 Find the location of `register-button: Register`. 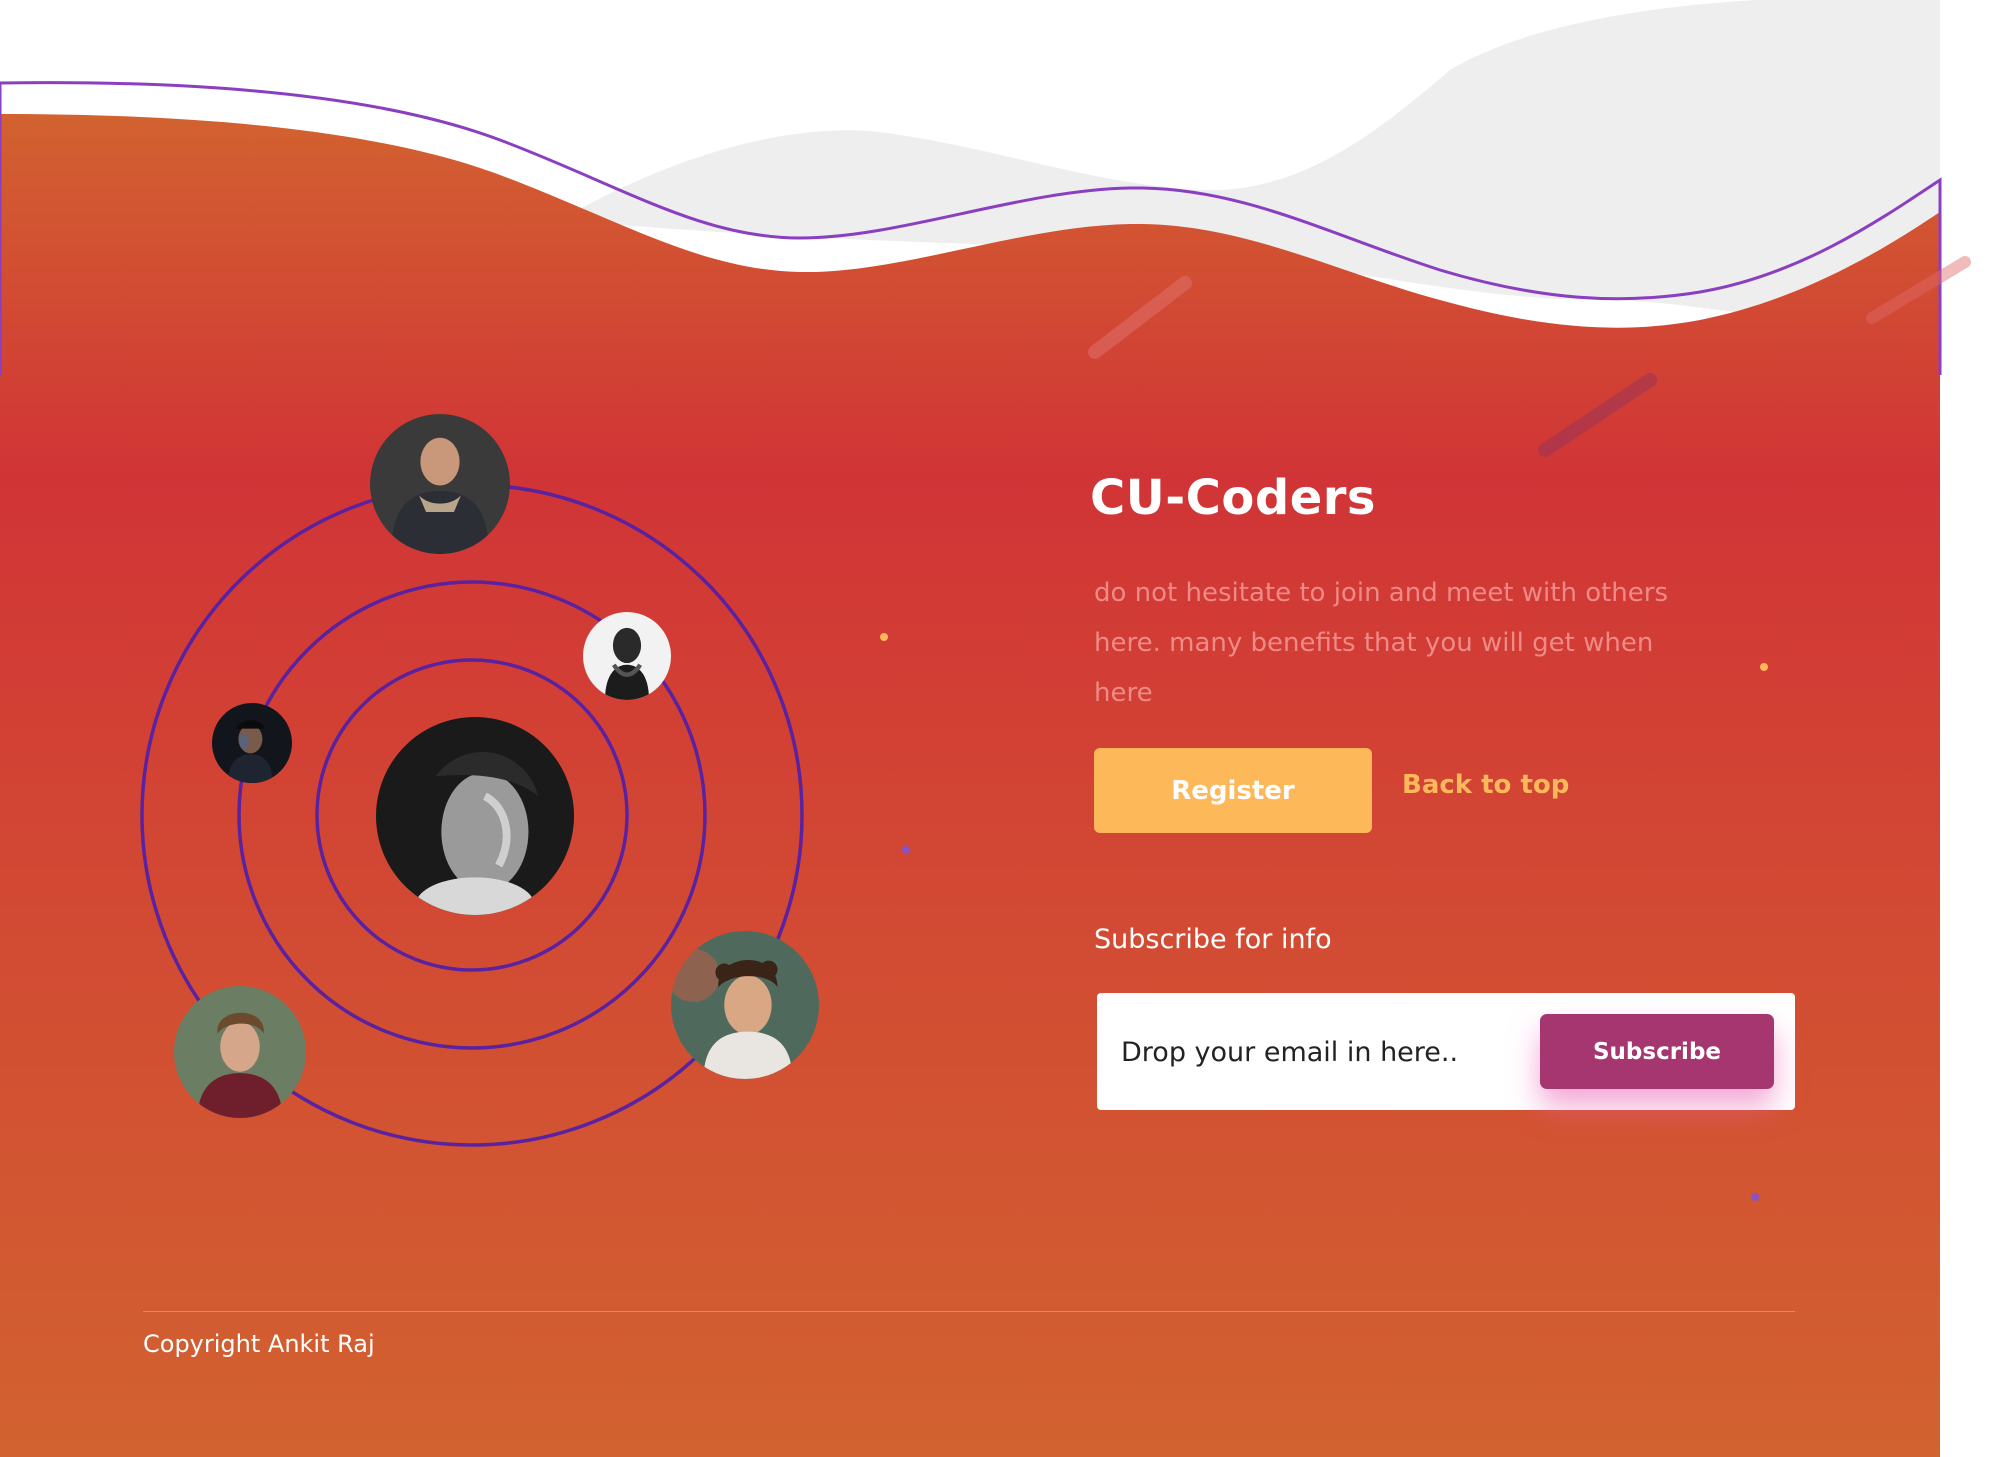

register-button: Register is located at coordinates (1233, 790).